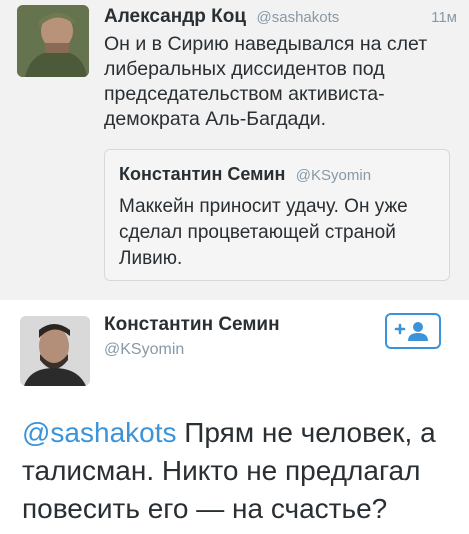 This screenshot has width=469, height=534. I want to click on add-user-icon, so click(411, 331).